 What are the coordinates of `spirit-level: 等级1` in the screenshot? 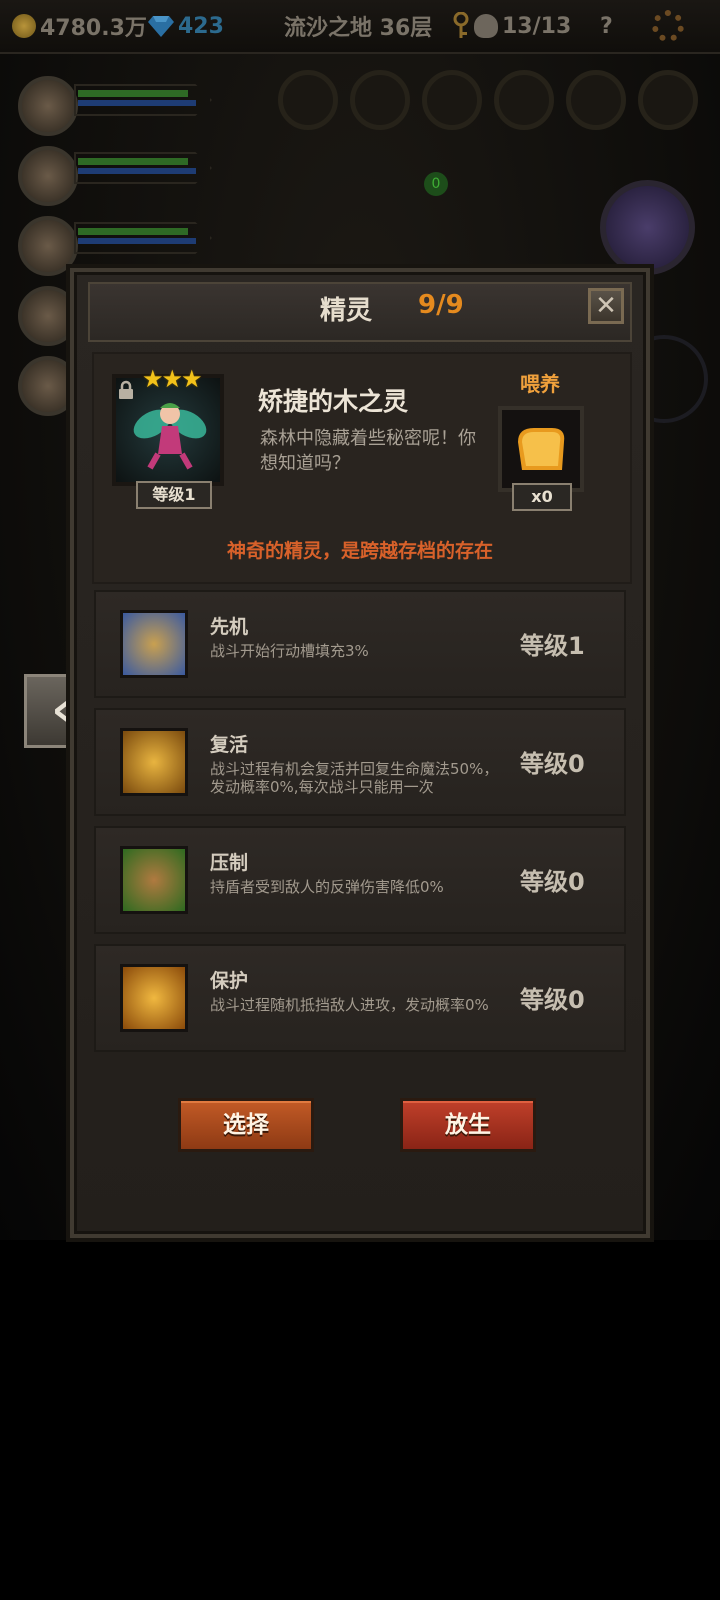 It's located at (174, 495).